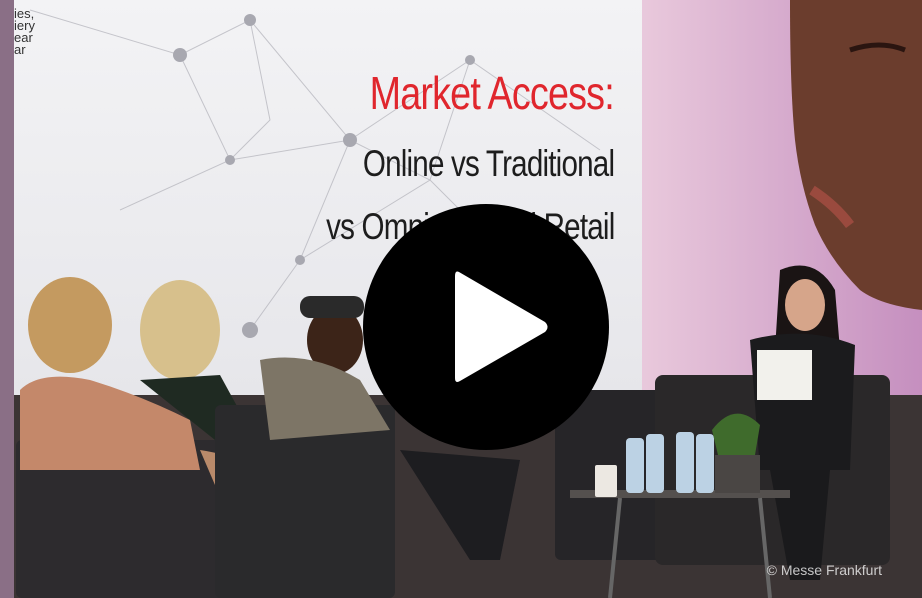 This screenshot has width=922, height=598. I want to click on play-icon, so click(486, 327).